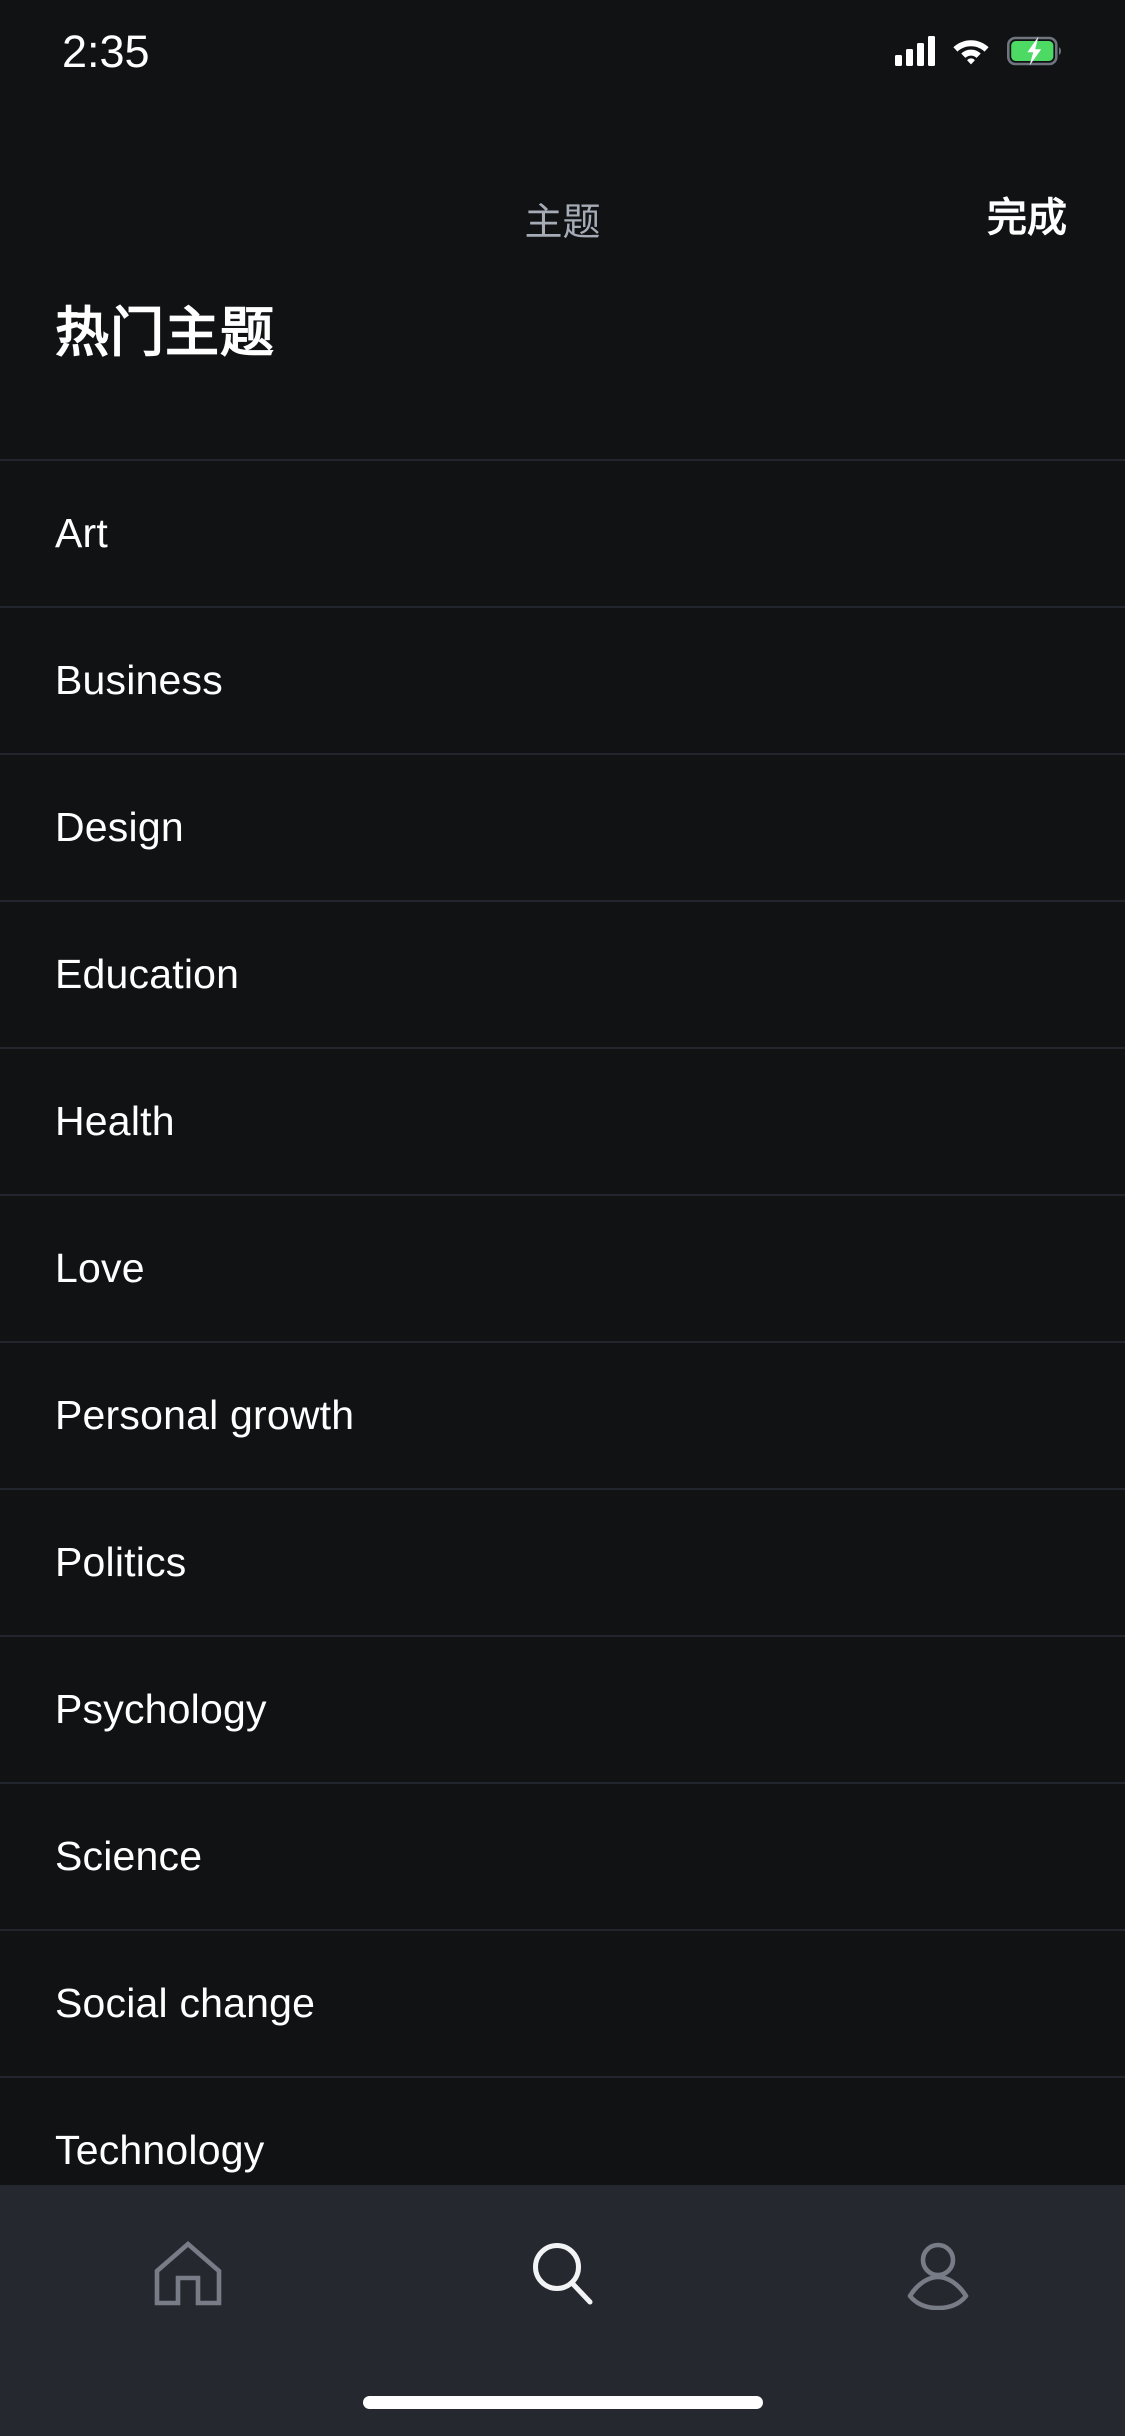  Describe the element at coordinates (562, 679) in the screenshot. I see `list-item: Business` at that location.